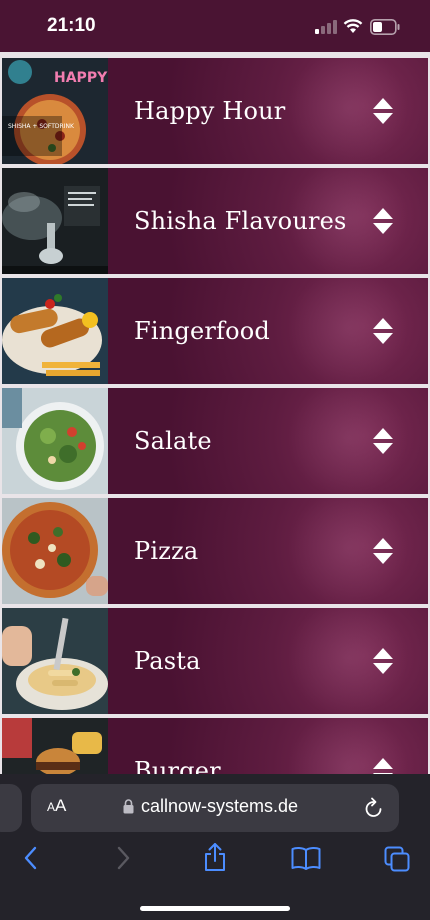  Describe the element at coordinates (210, 111) in the screenshot. I see `menu-item-title: Happy Hour` at that location.